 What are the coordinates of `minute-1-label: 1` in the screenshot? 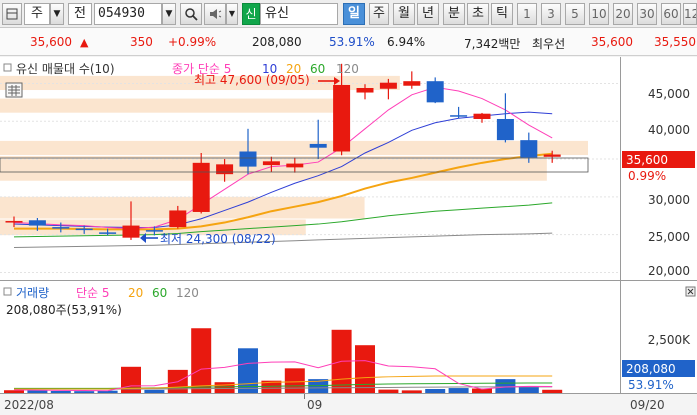 It's located at (527, 14).